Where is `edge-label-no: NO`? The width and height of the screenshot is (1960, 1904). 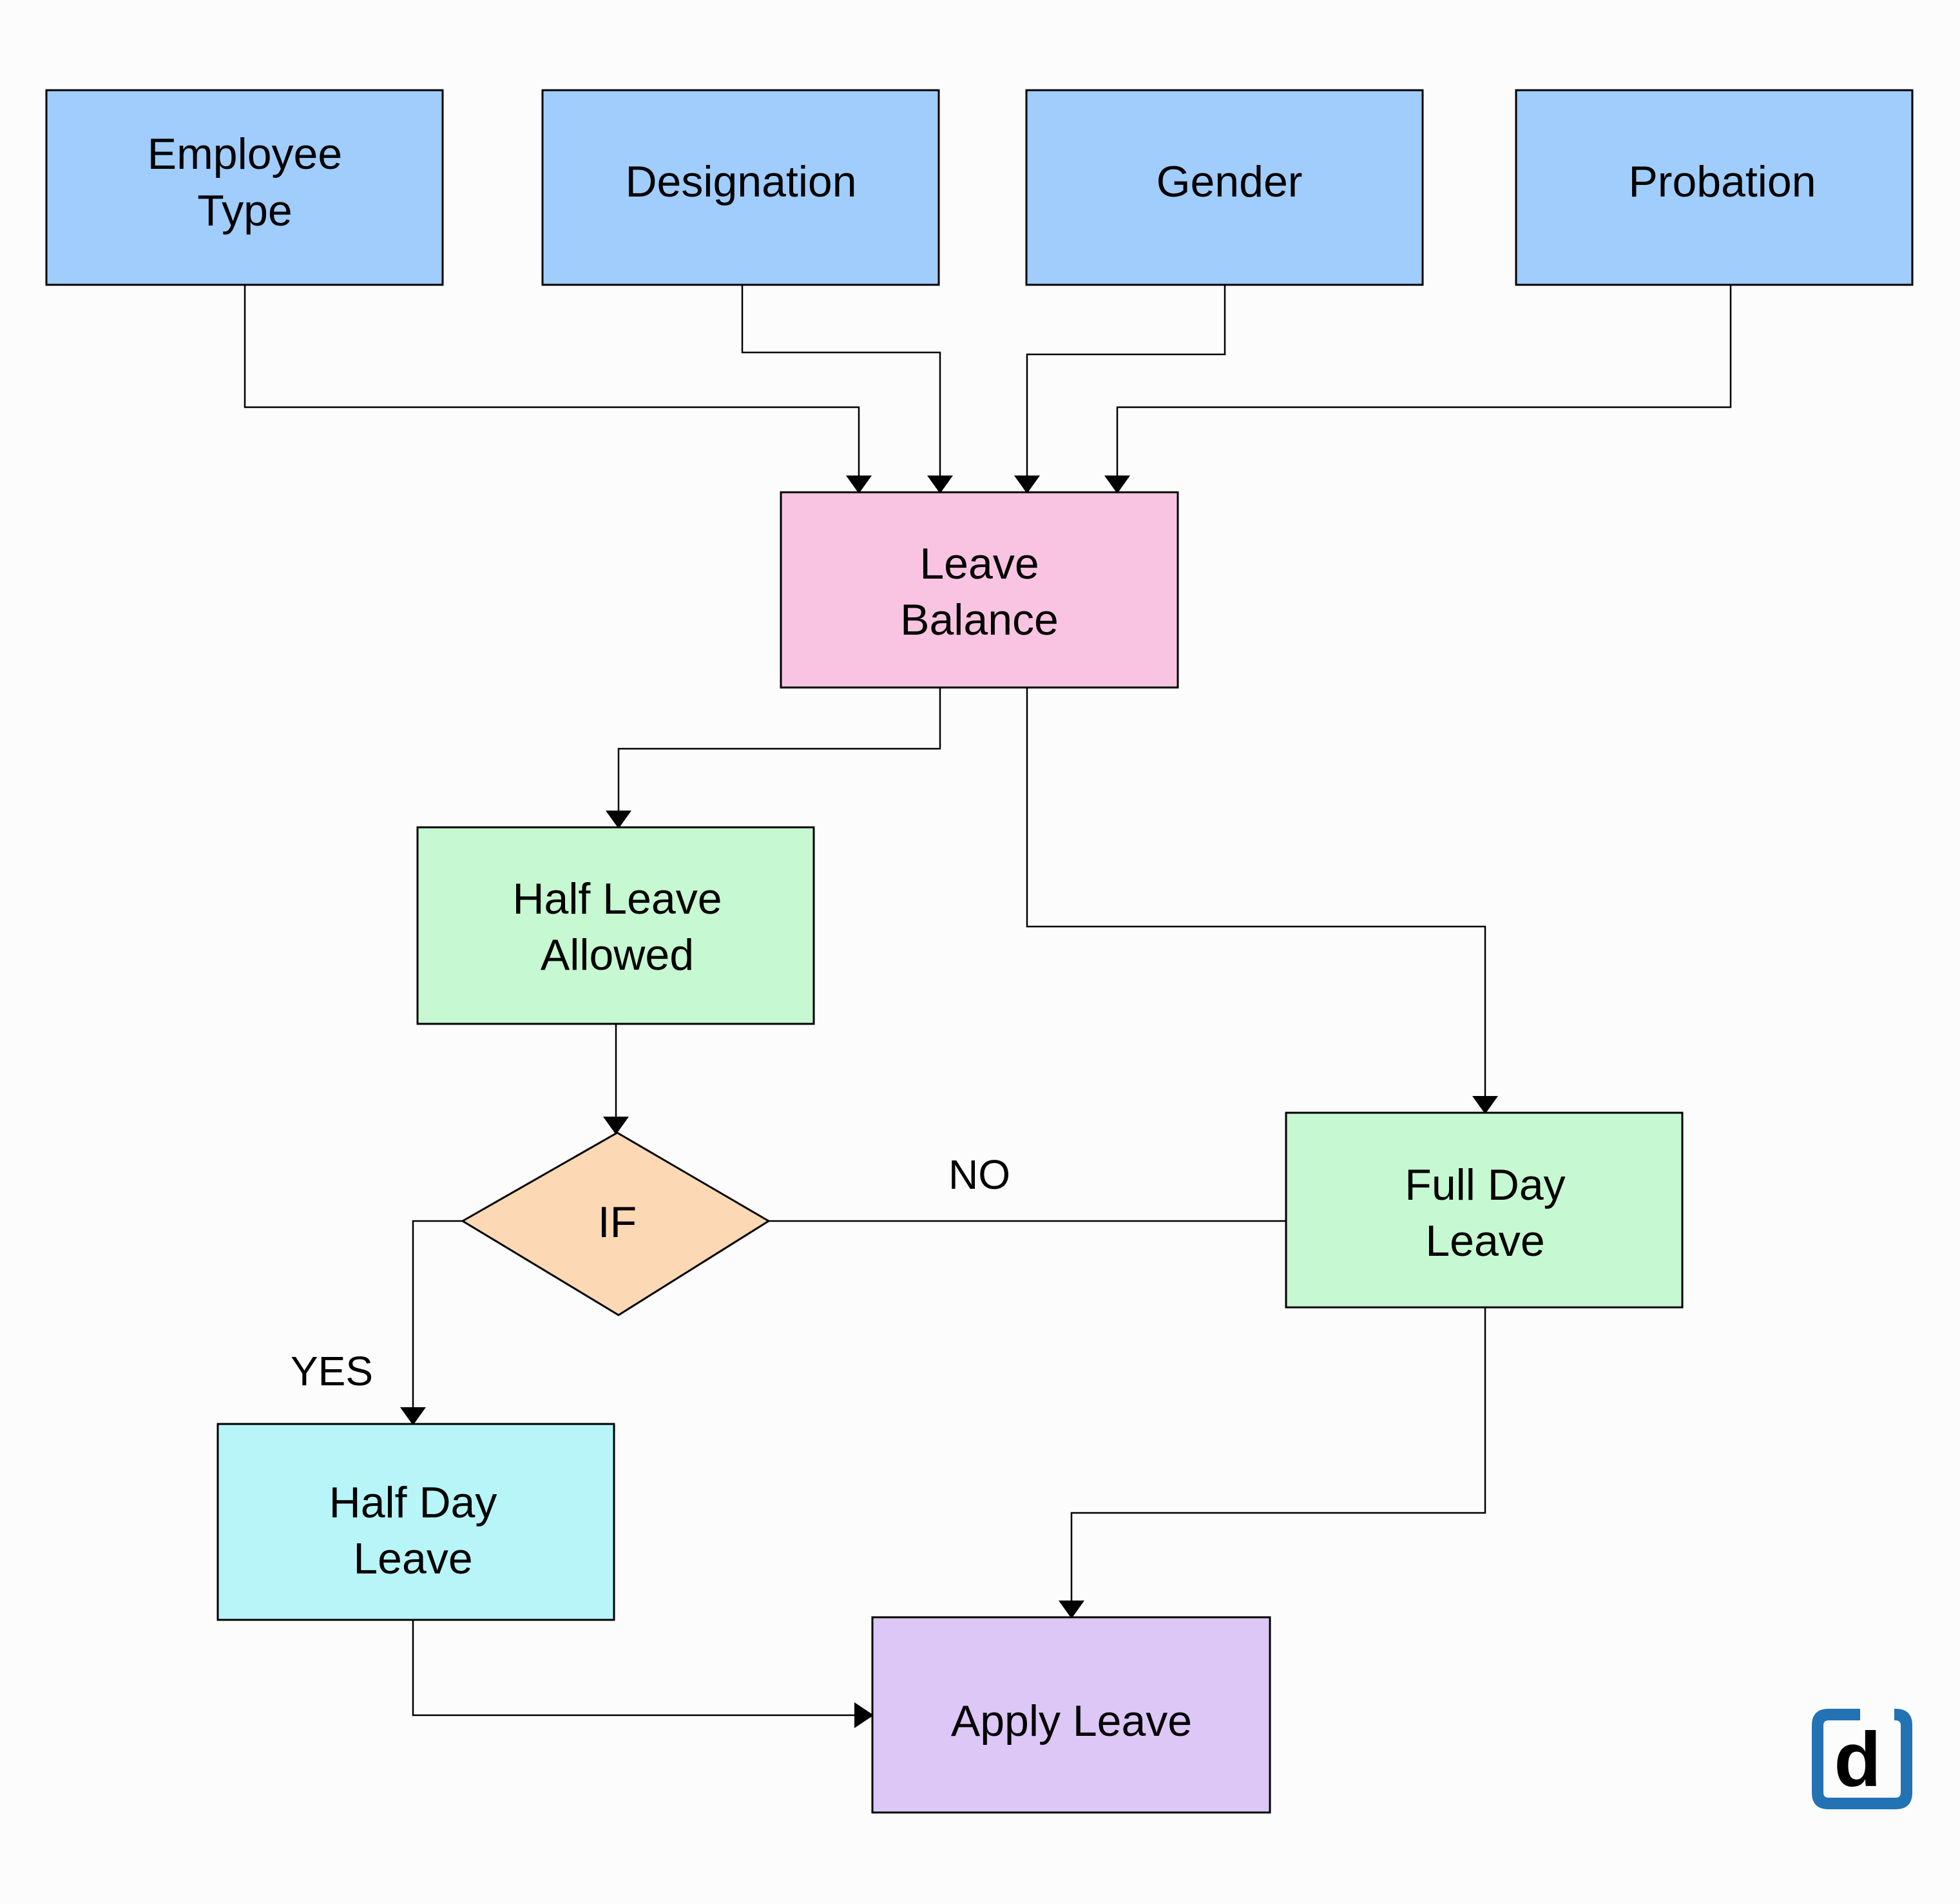
edge-label-no: NO is located at coordinates (979, 1174).